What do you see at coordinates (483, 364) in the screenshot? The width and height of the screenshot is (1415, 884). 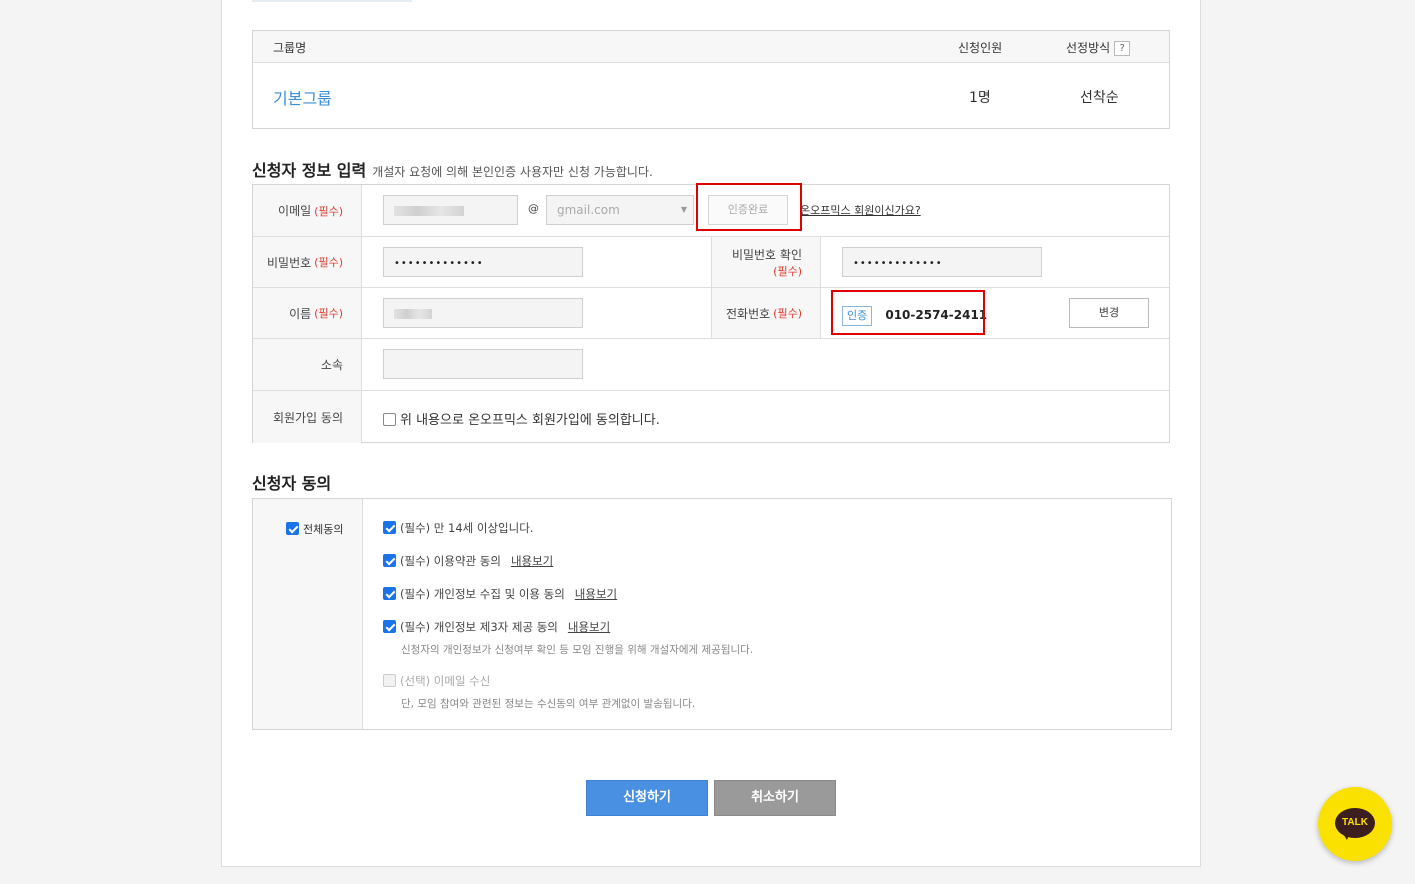 I see `affiliation-input` at bounding box center [483, 364].